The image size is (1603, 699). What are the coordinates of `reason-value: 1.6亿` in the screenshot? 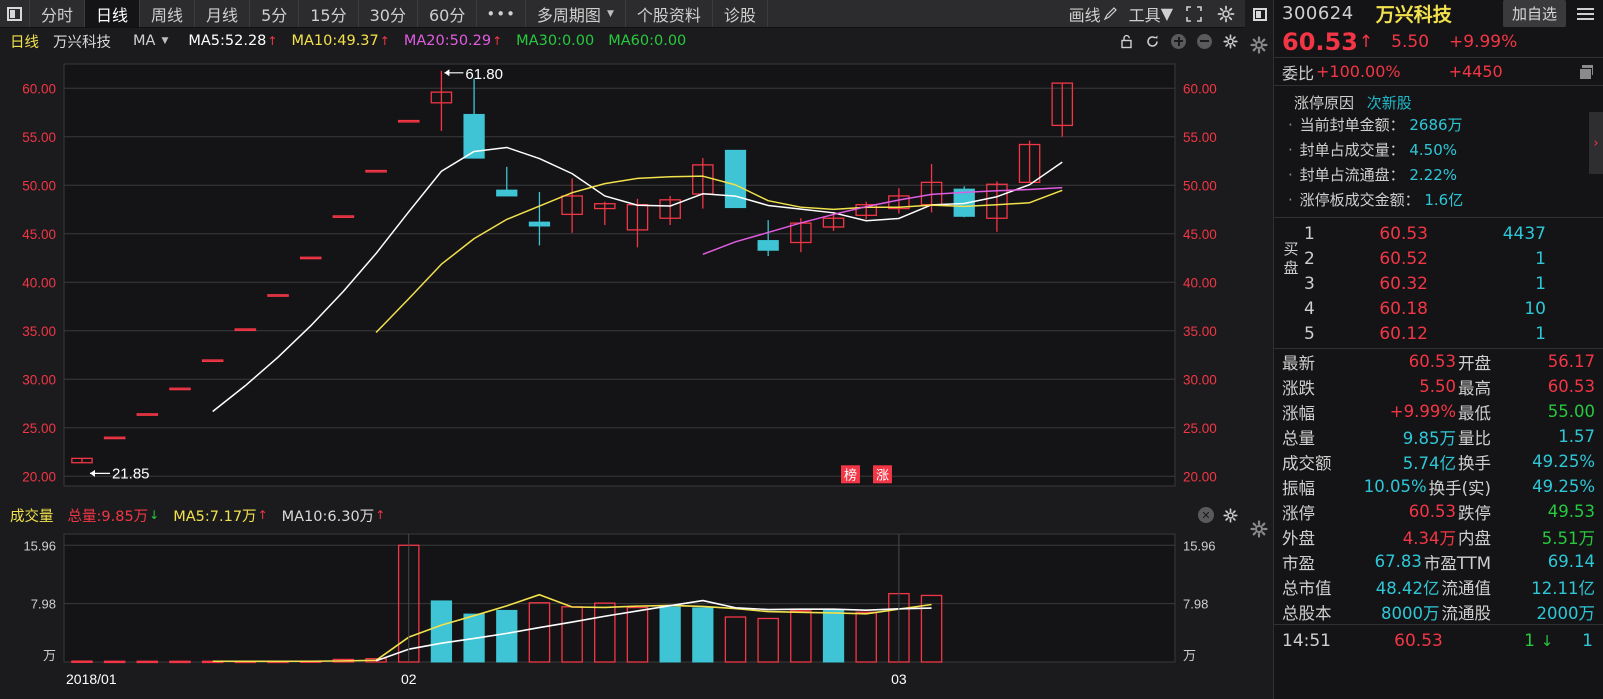 It's located at (1444, 200).